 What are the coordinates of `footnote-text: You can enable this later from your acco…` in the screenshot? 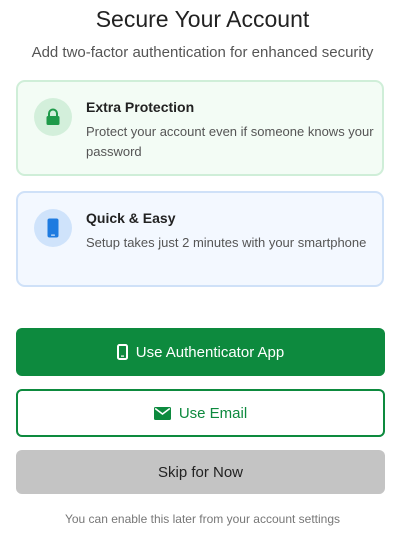 It's located at (202, 519).